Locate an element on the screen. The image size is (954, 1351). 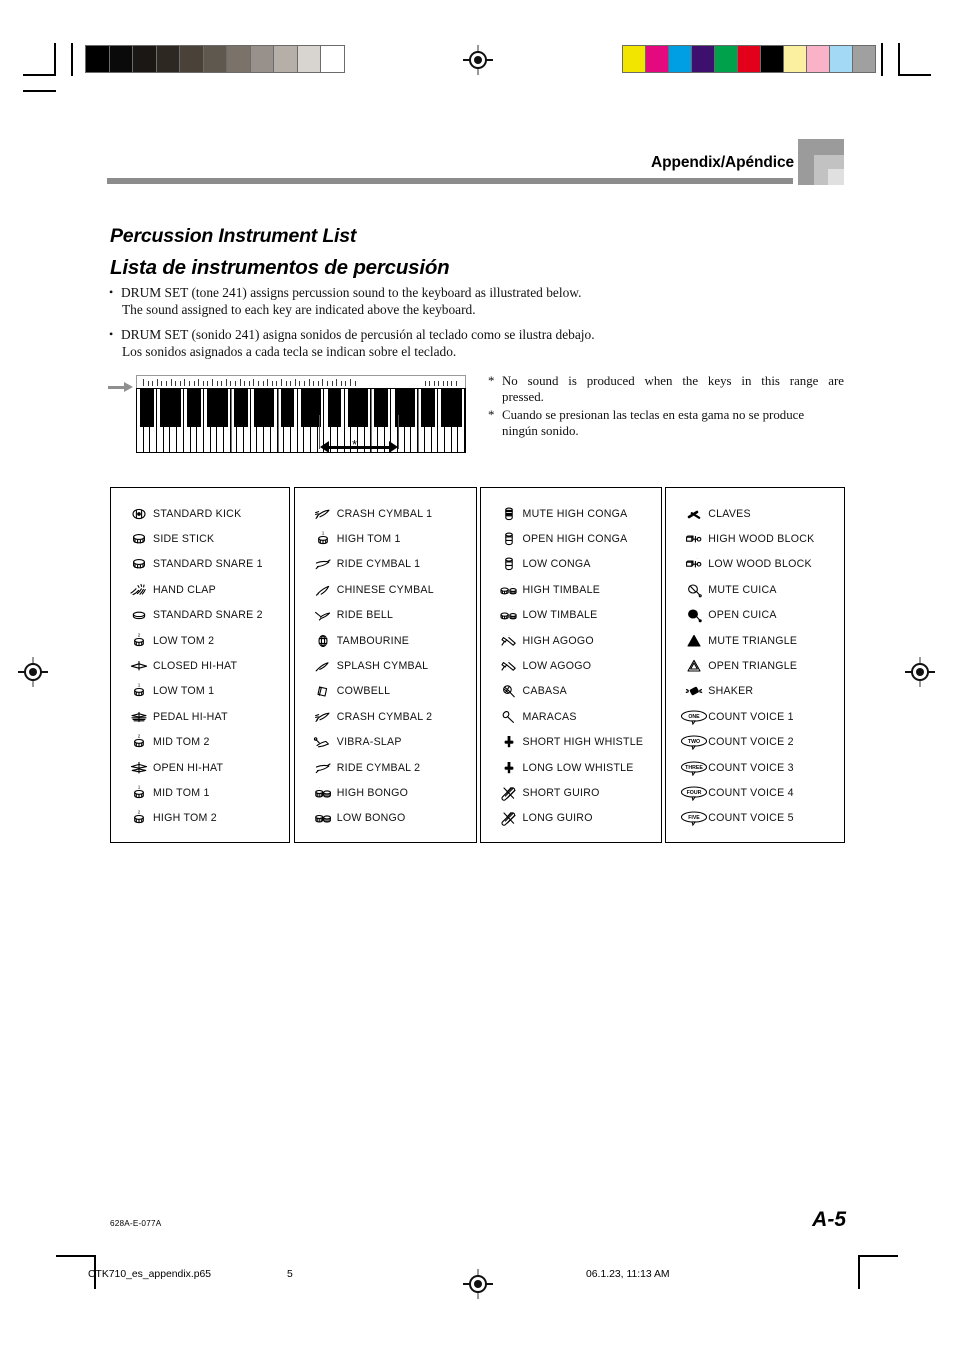
chinese-cymbal-icon is located at coordinates (323, 590).